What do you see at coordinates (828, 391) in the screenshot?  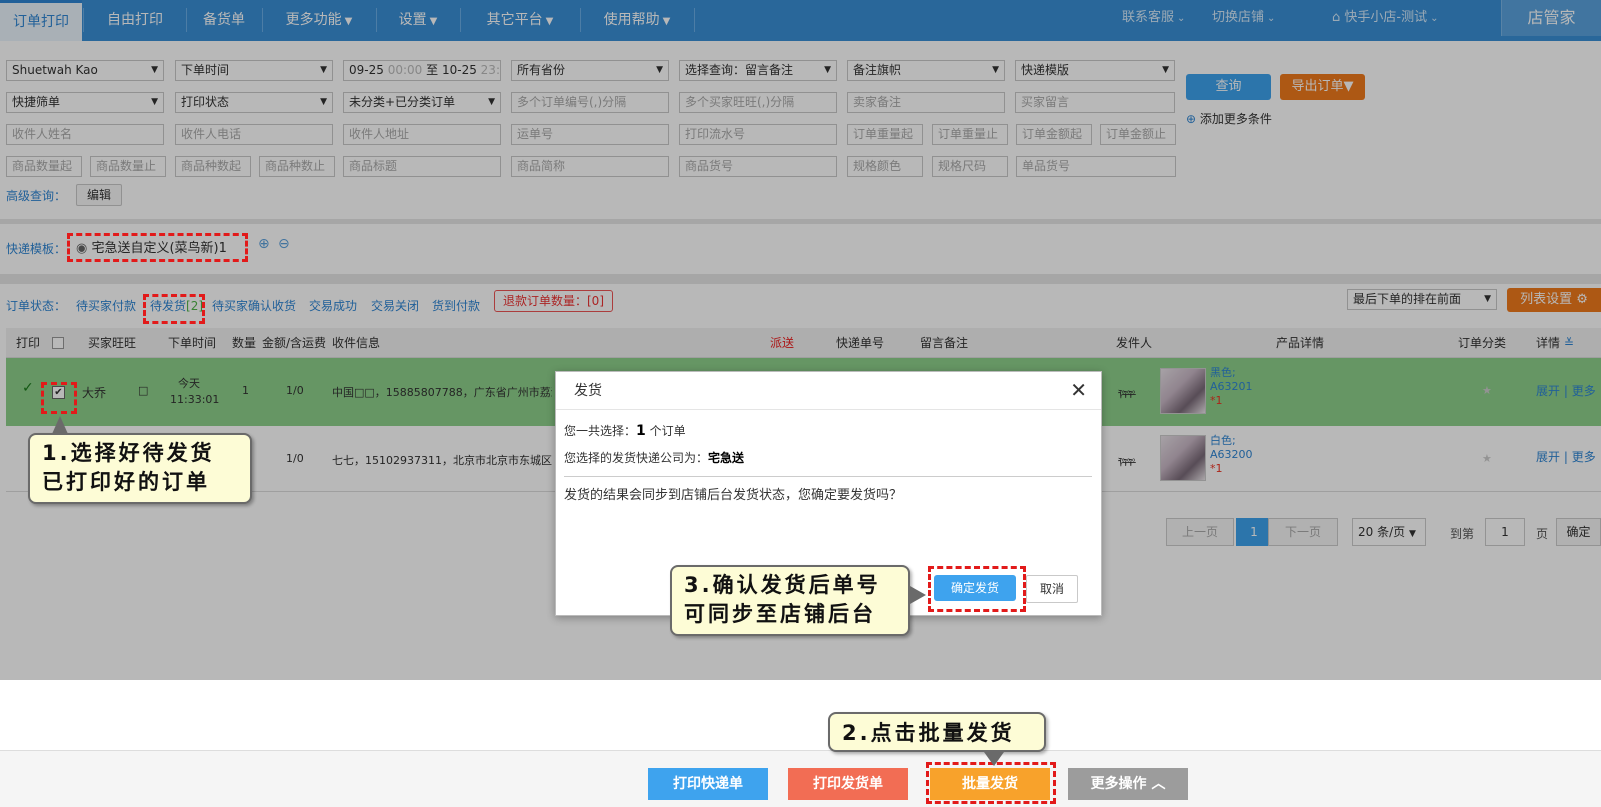 I see `dialog-title: 发货` at bounding box center [828, 391].